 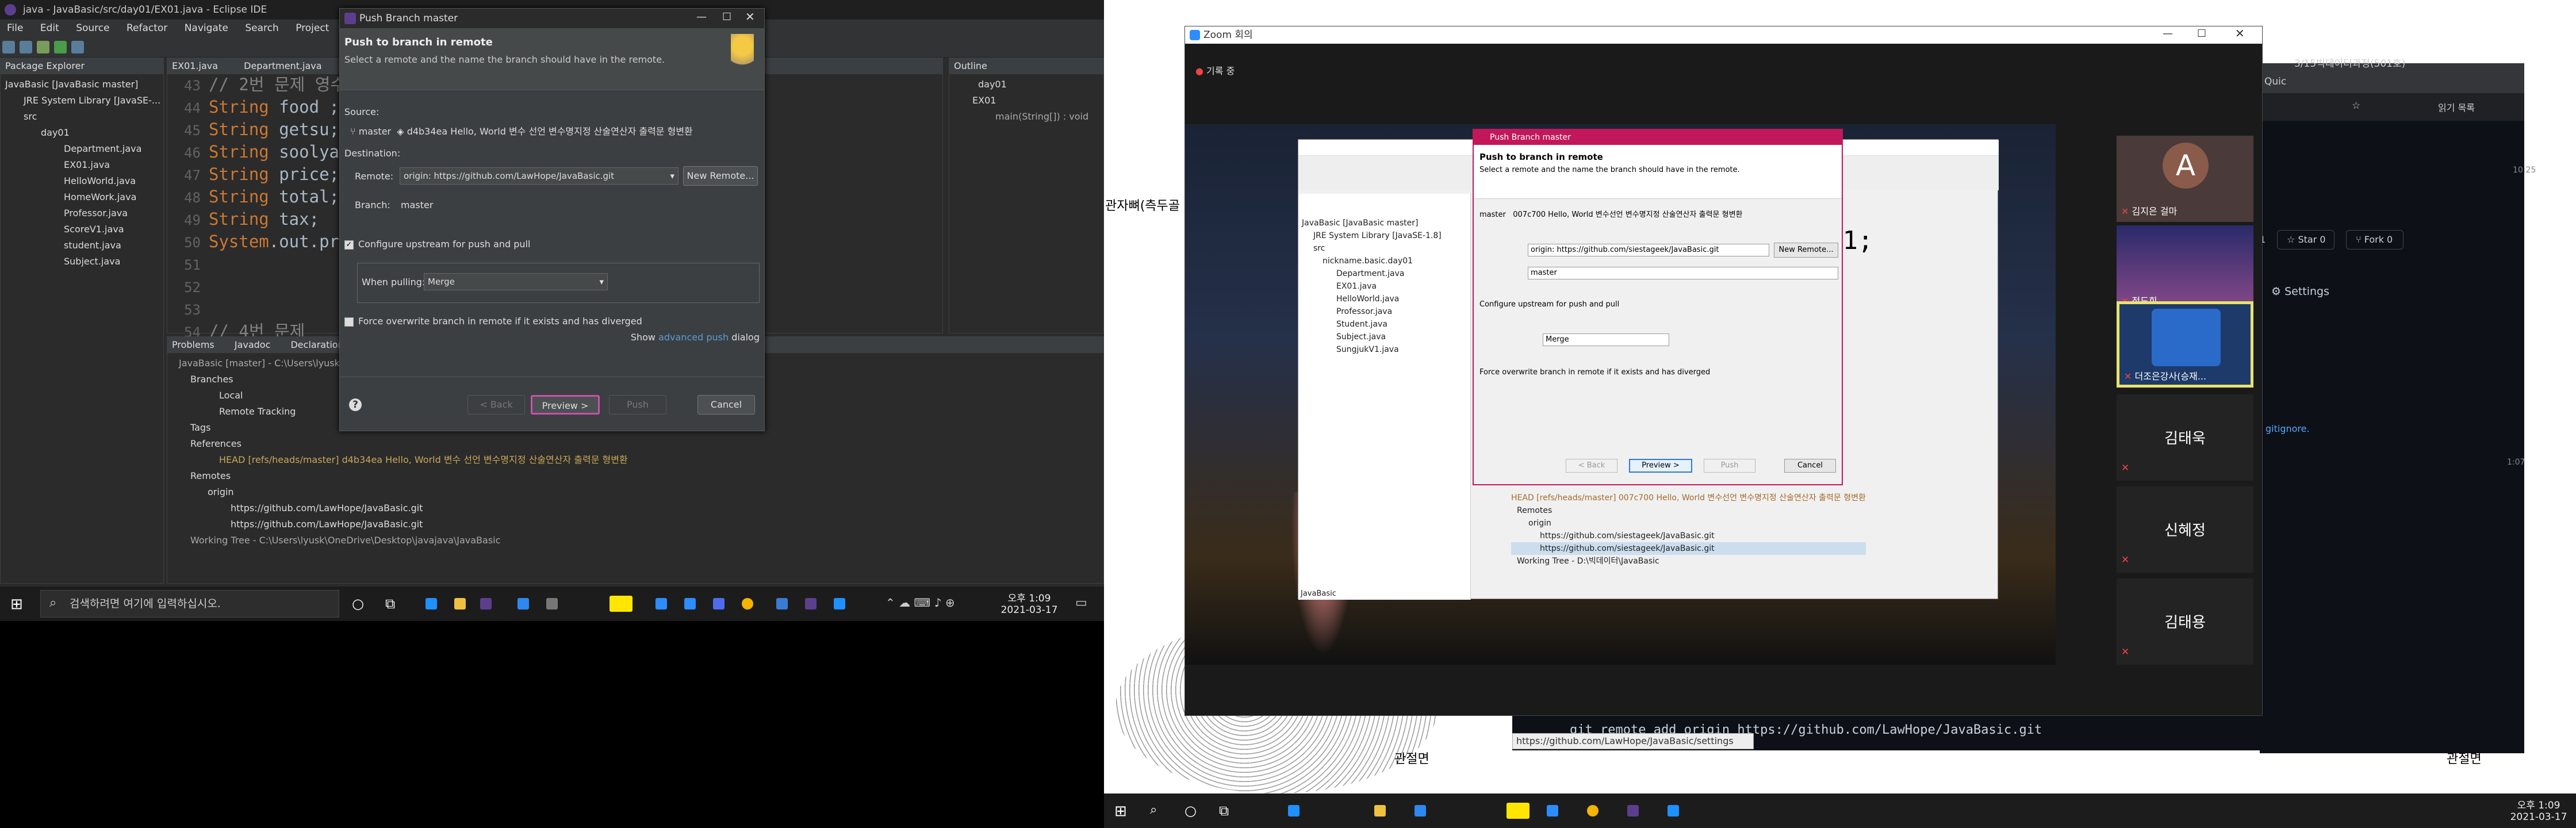 What do you see at coordinates (2185, 437) in the screenshot?
I see `participant-tile: 김태욱 ✕` at bounding box center [2185, 437].